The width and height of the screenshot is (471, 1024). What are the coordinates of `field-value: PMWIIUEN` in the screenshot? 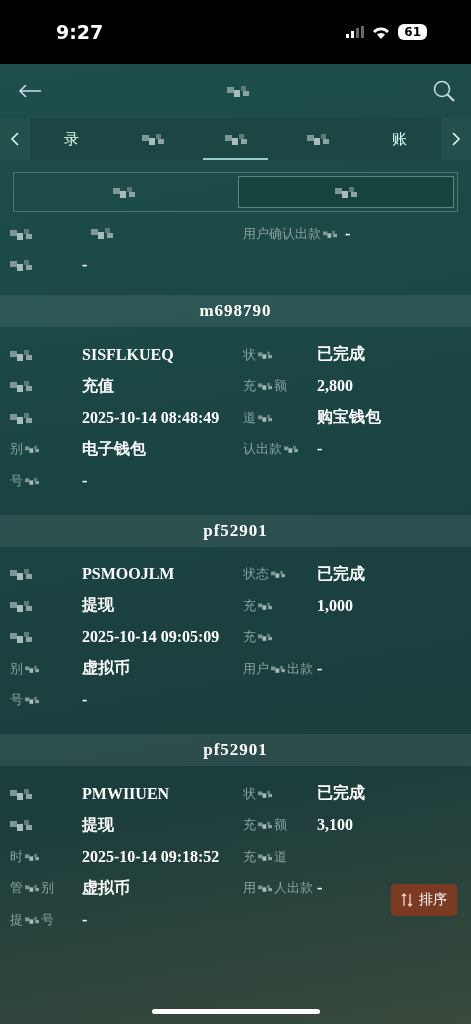 It's located at (126, 793).